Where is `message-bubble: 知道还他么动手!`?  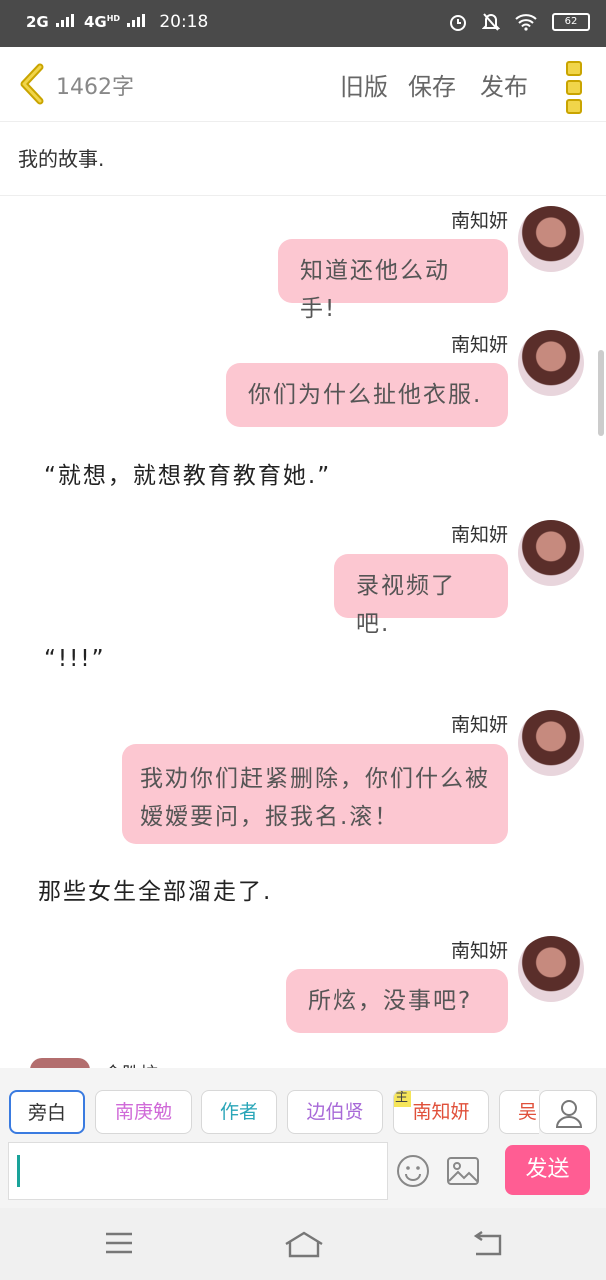
message-bubble: 知道还他么动手! is located at coordinates (393, 280).